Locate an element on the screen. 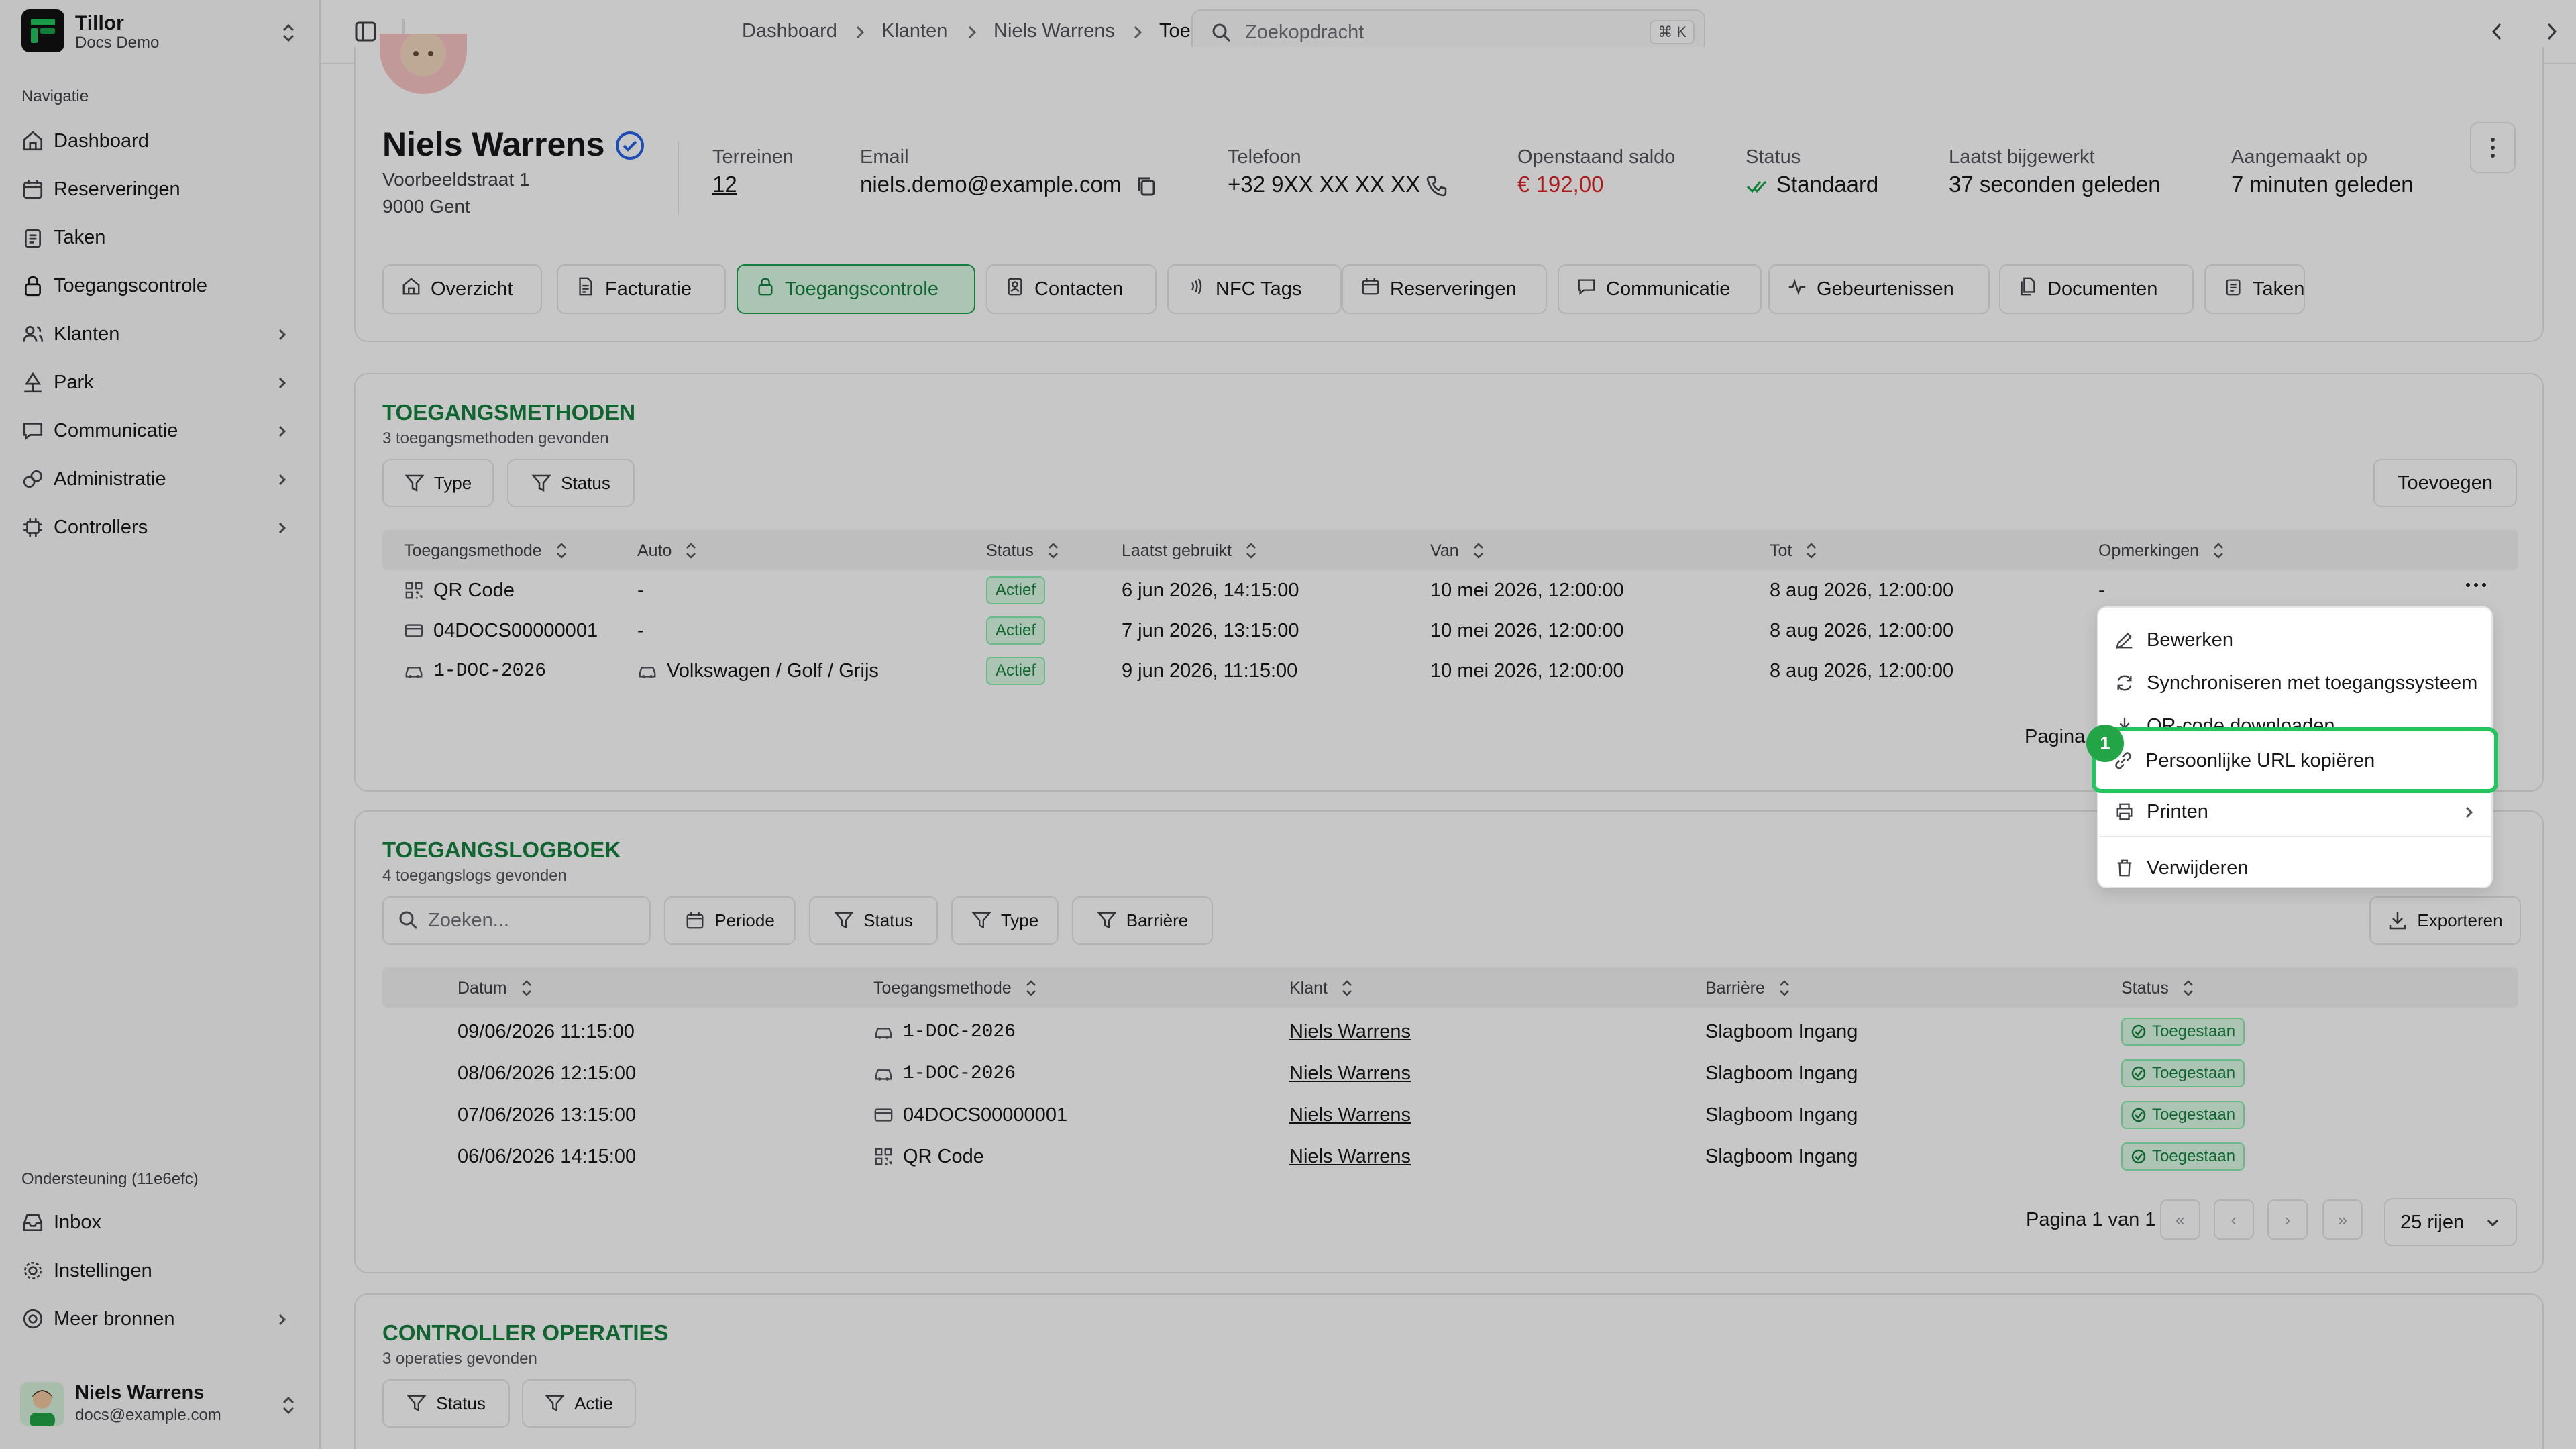 The height and width of the screenshot is (1449, 2576). sidebar-item-administratie: Administratie is located at coordinates (162, 479).